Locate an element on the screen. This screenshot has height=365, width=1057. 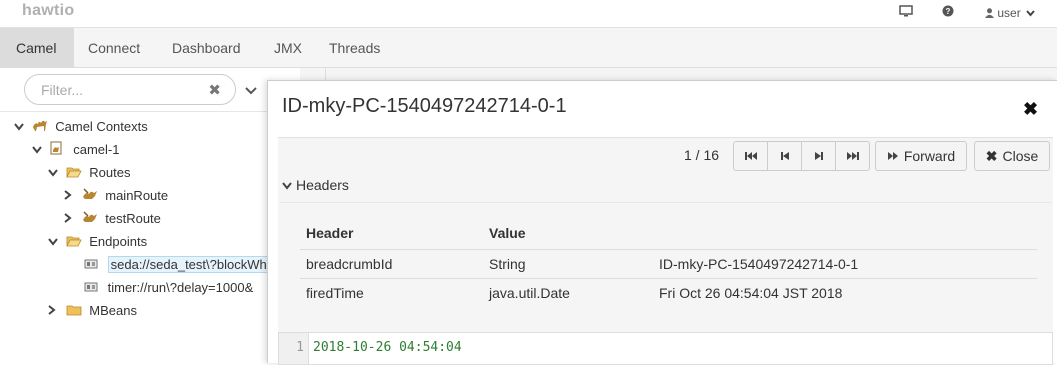
tree-node-testroute: testRoute is located at coordinates (112, 219).